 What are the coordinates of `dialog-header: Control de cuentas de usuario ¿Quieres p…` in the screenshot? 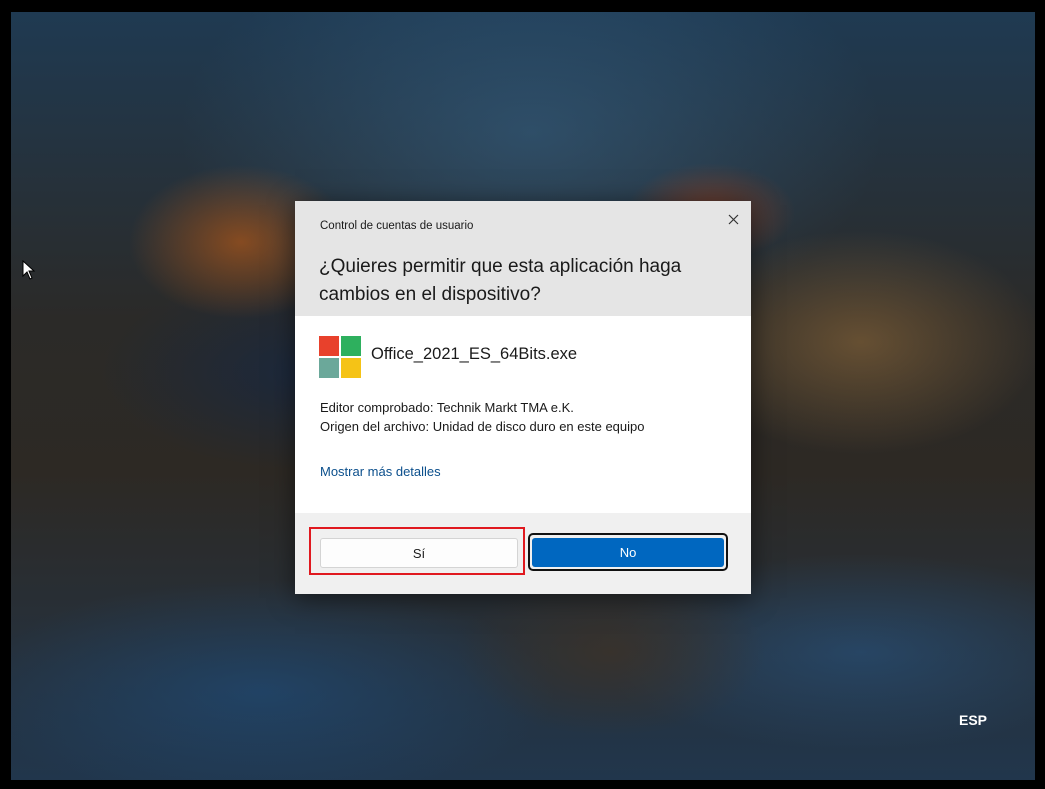 It's located at (523, 258).